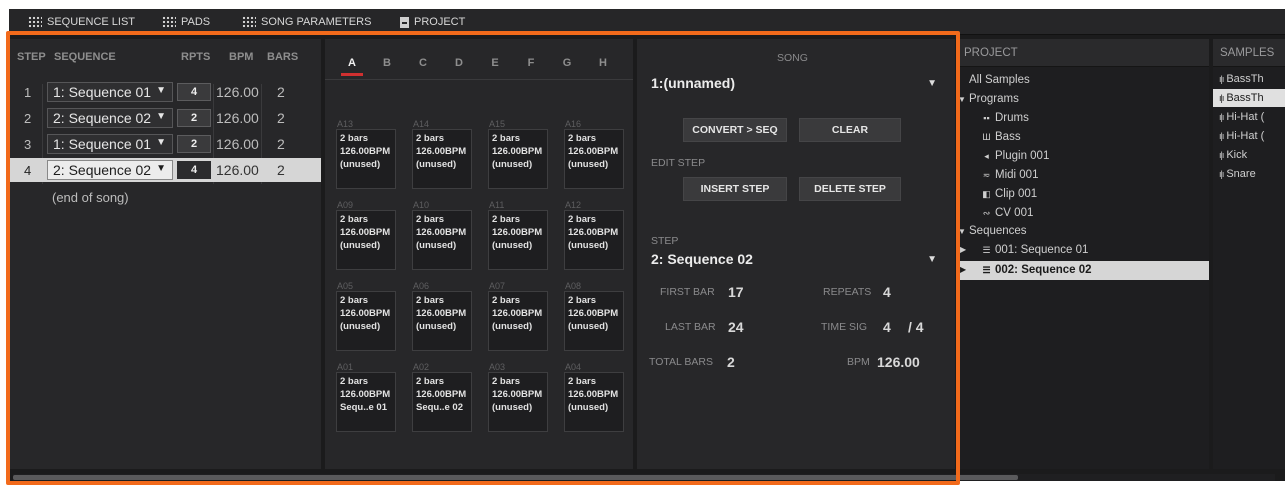  I want to click on tree-item-clip: ◧ Clip 001, so click(1009, 194).